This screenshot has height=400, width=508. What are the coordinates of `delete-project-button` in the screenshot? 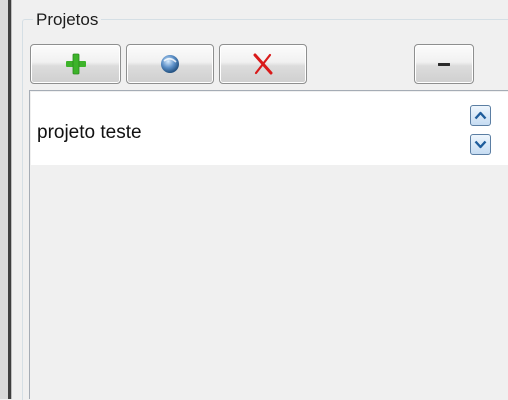 It's located at (263, 64).